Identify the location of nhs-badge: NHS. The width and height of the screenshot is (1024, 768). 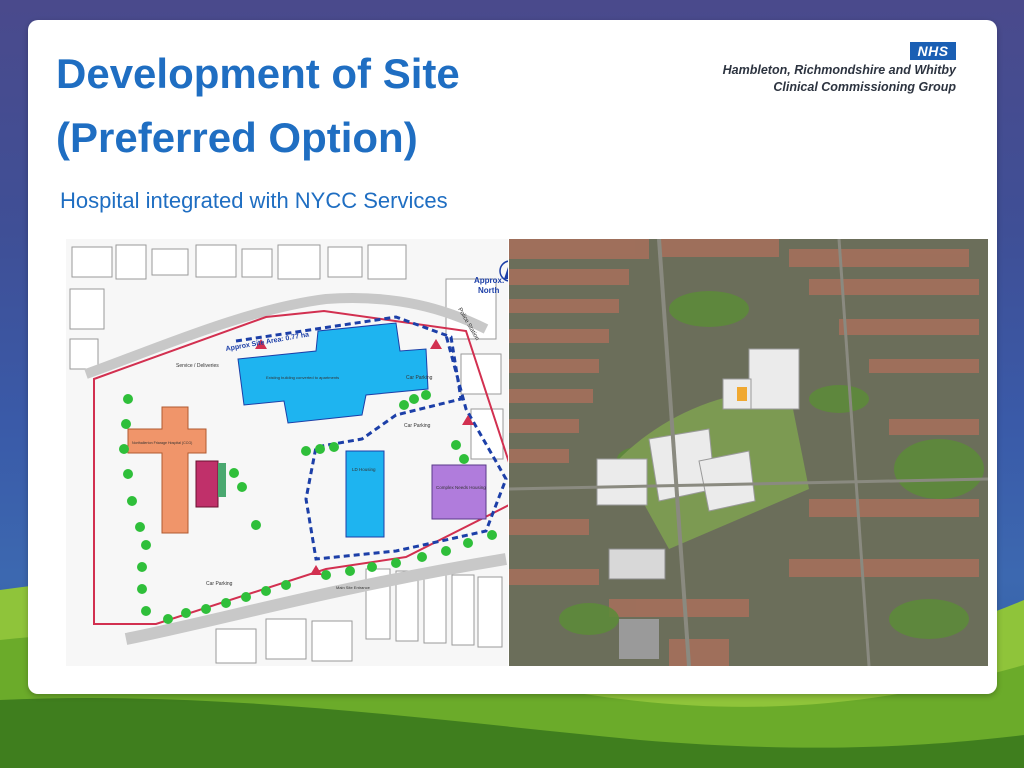
(933, 51).